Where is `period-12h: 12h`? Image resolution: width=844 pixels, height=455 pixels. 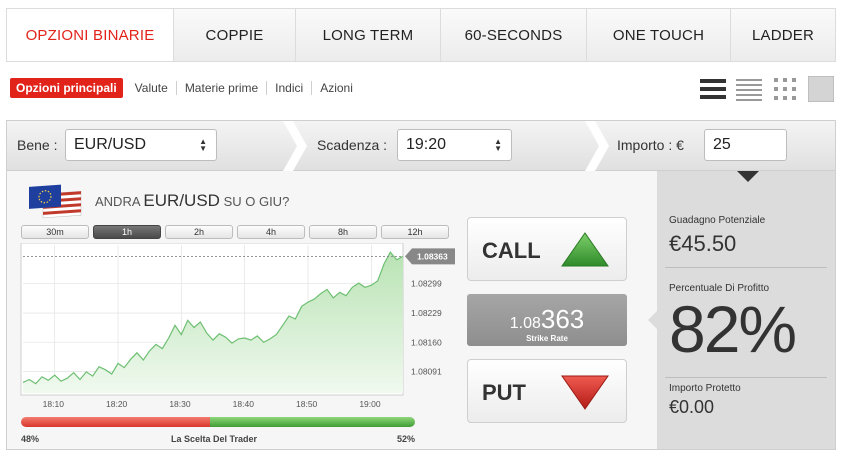 period-12h: 12h is located at coordinates (415, 232).